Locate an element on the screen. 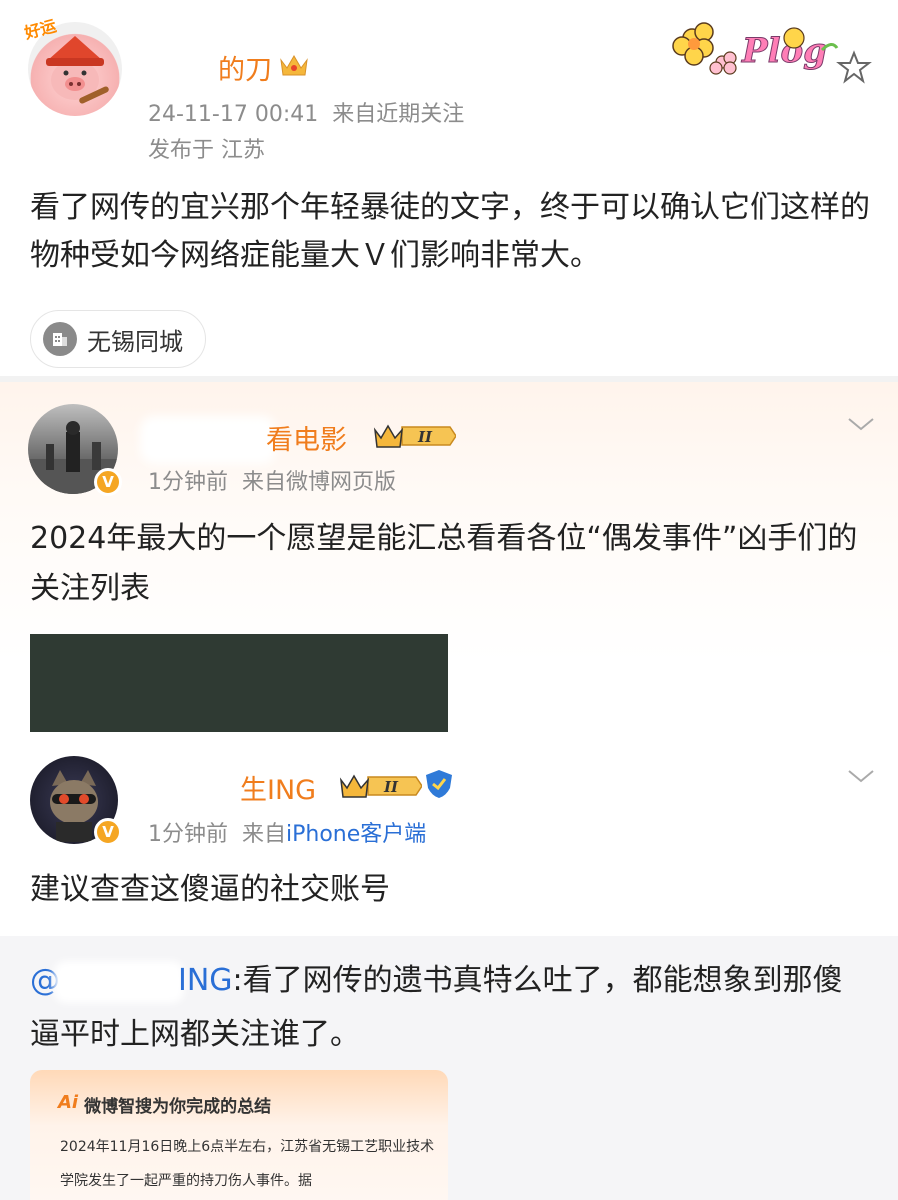 The image size is (898, 1200). client-source-link: iPhone客户端 is located at coordinates (356, 834).